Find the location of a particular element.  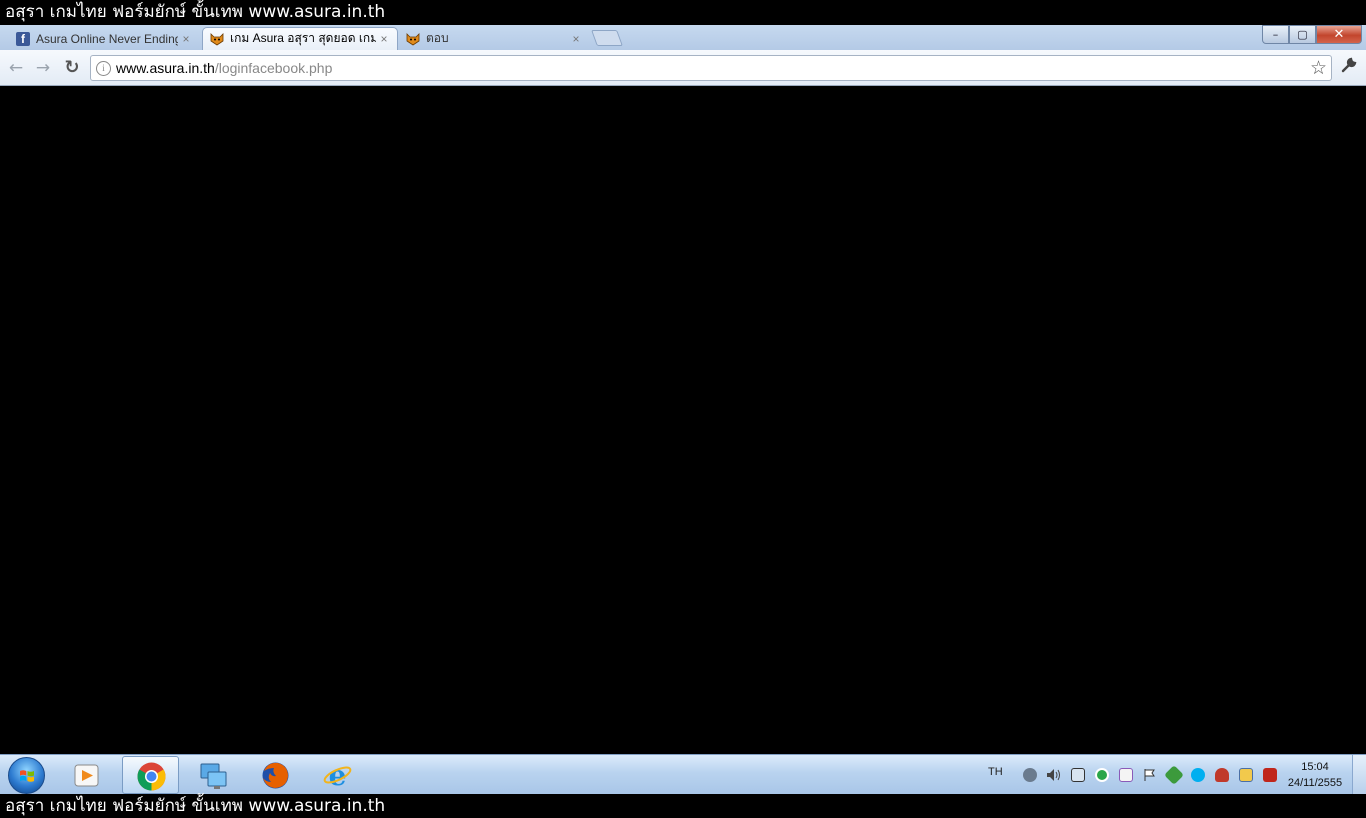

pen-icon is located at coordinates (1126, 775).